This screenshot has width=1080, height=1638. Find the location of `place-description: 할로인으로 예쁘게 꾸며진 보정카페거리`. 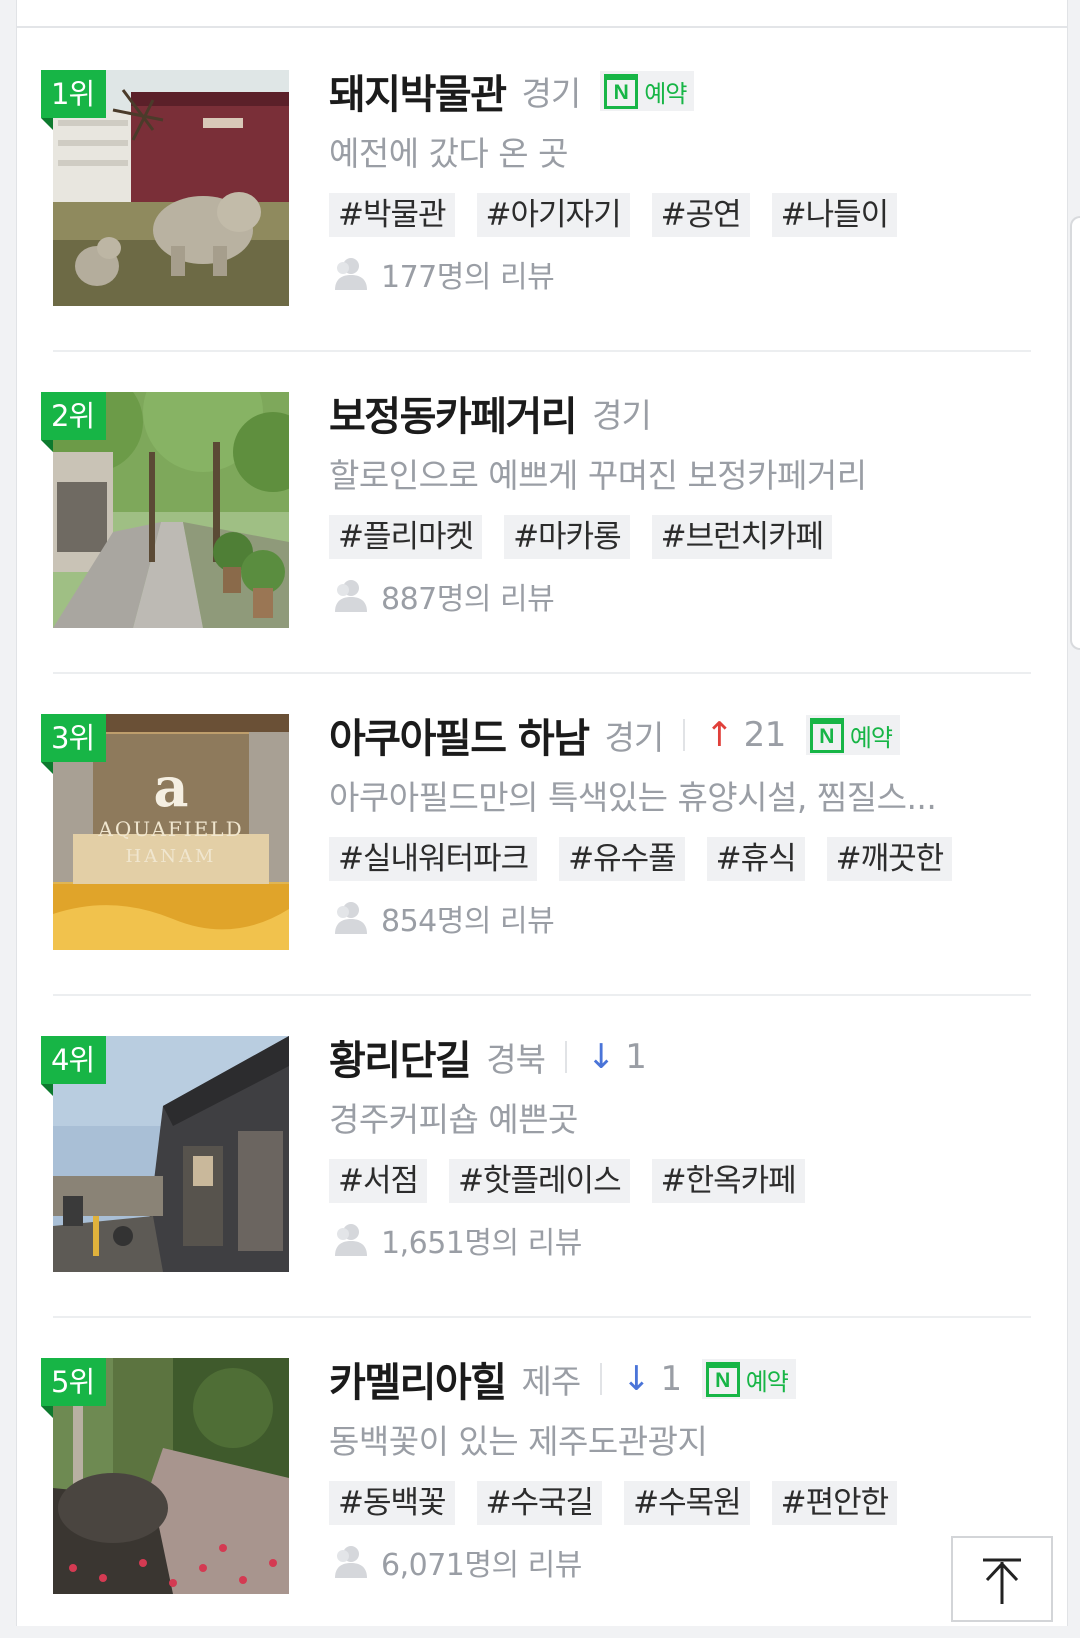

place-description: 할로인으로 예쁘게 꾸며진 보정카페거리 is located at coordinates (598, 475).